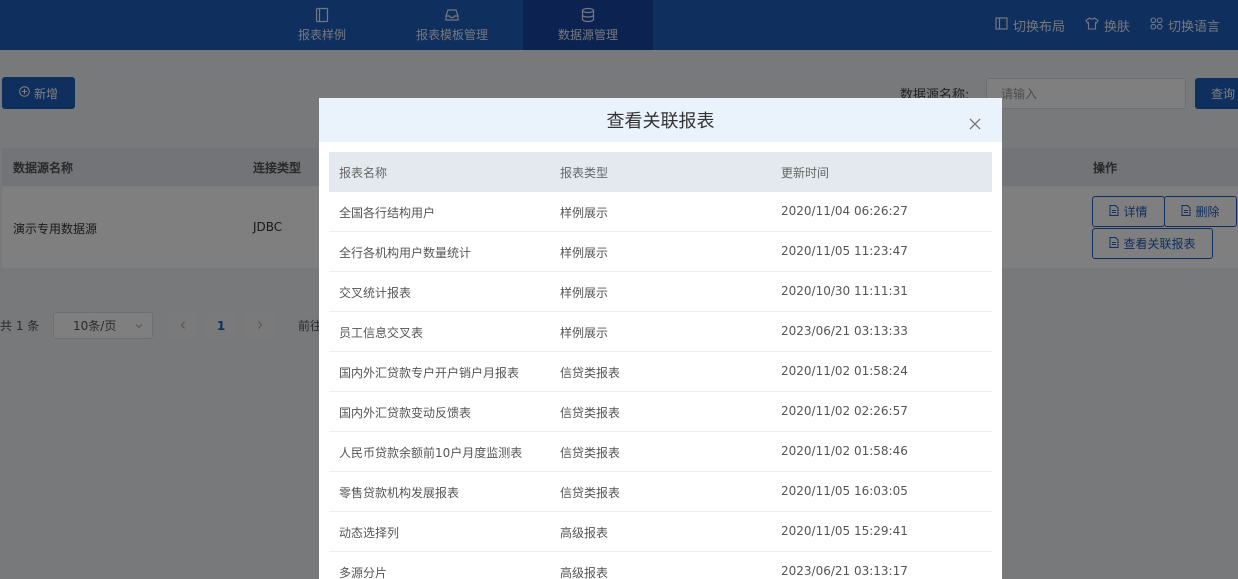  Describe the element at coordinates (844, 291) in the screenshot. I see `update-time: 2020/10/30 11:11:31` at that location.